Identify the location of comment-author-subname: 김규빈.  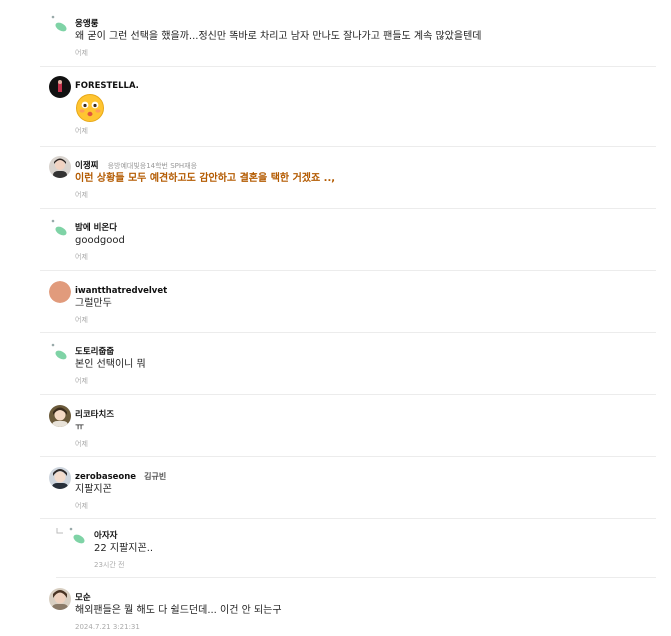
(155, 476).